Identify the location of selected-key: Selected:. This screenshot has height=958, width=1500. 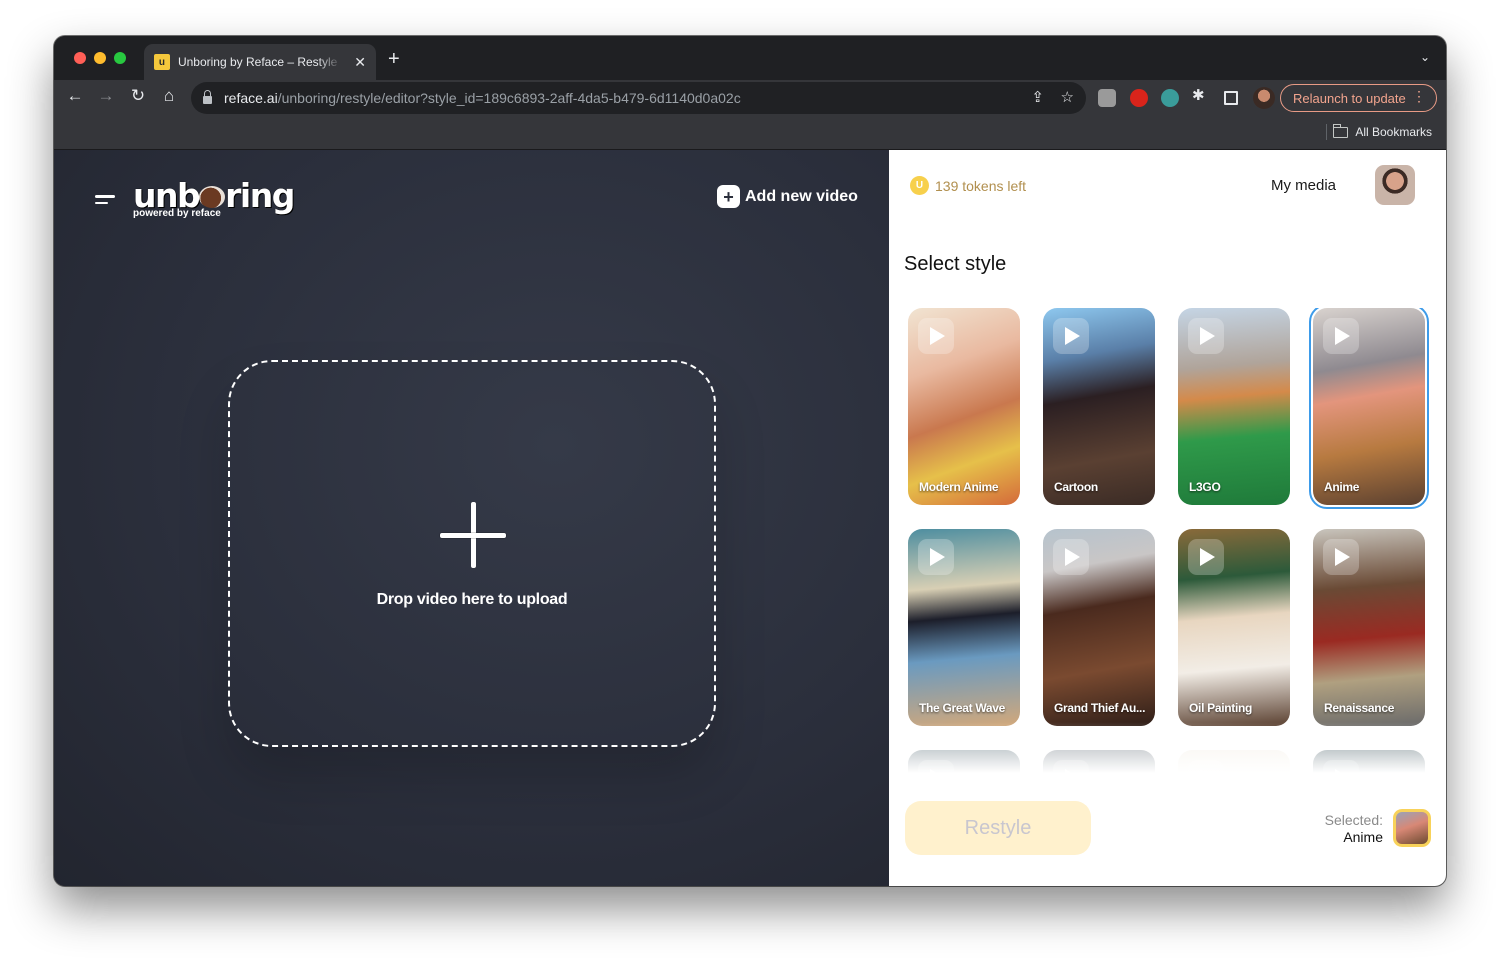
(1353, 820).